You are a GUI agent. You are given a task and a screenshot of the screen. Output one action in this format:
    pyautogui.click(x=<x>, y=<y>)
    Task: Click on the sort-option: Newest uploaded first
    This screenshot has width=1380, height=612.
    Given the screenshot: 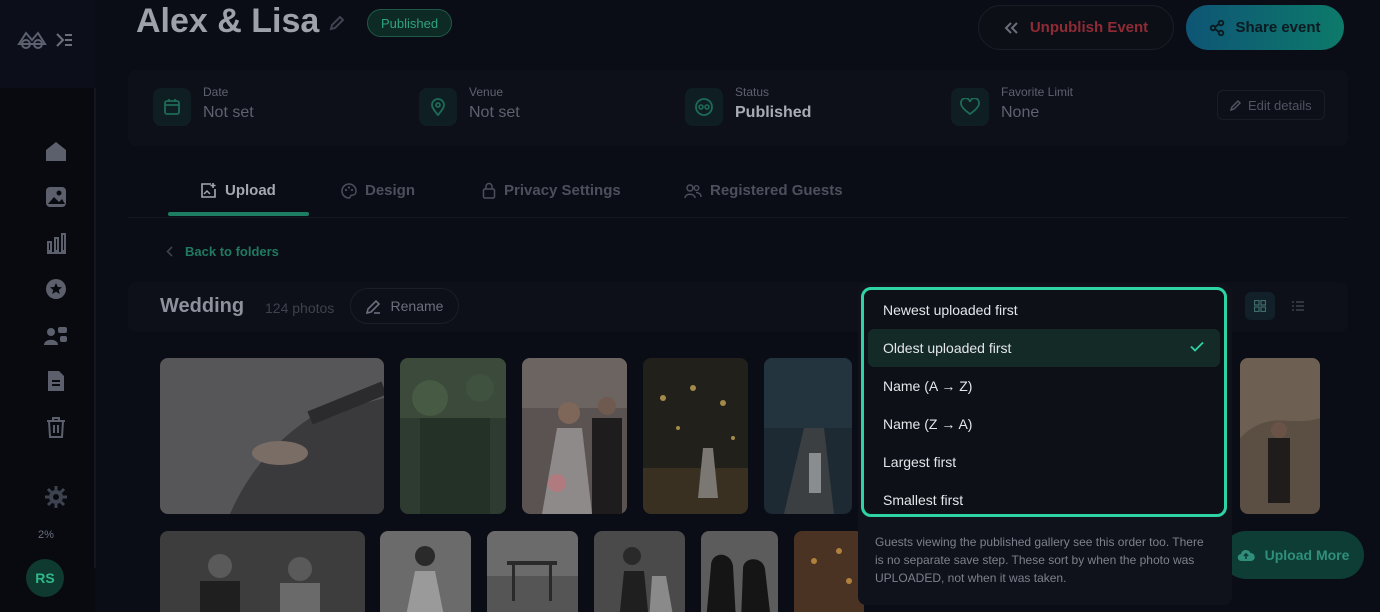 What is the action you would take?
    pyautogui.click(x=1044, y=310)
    